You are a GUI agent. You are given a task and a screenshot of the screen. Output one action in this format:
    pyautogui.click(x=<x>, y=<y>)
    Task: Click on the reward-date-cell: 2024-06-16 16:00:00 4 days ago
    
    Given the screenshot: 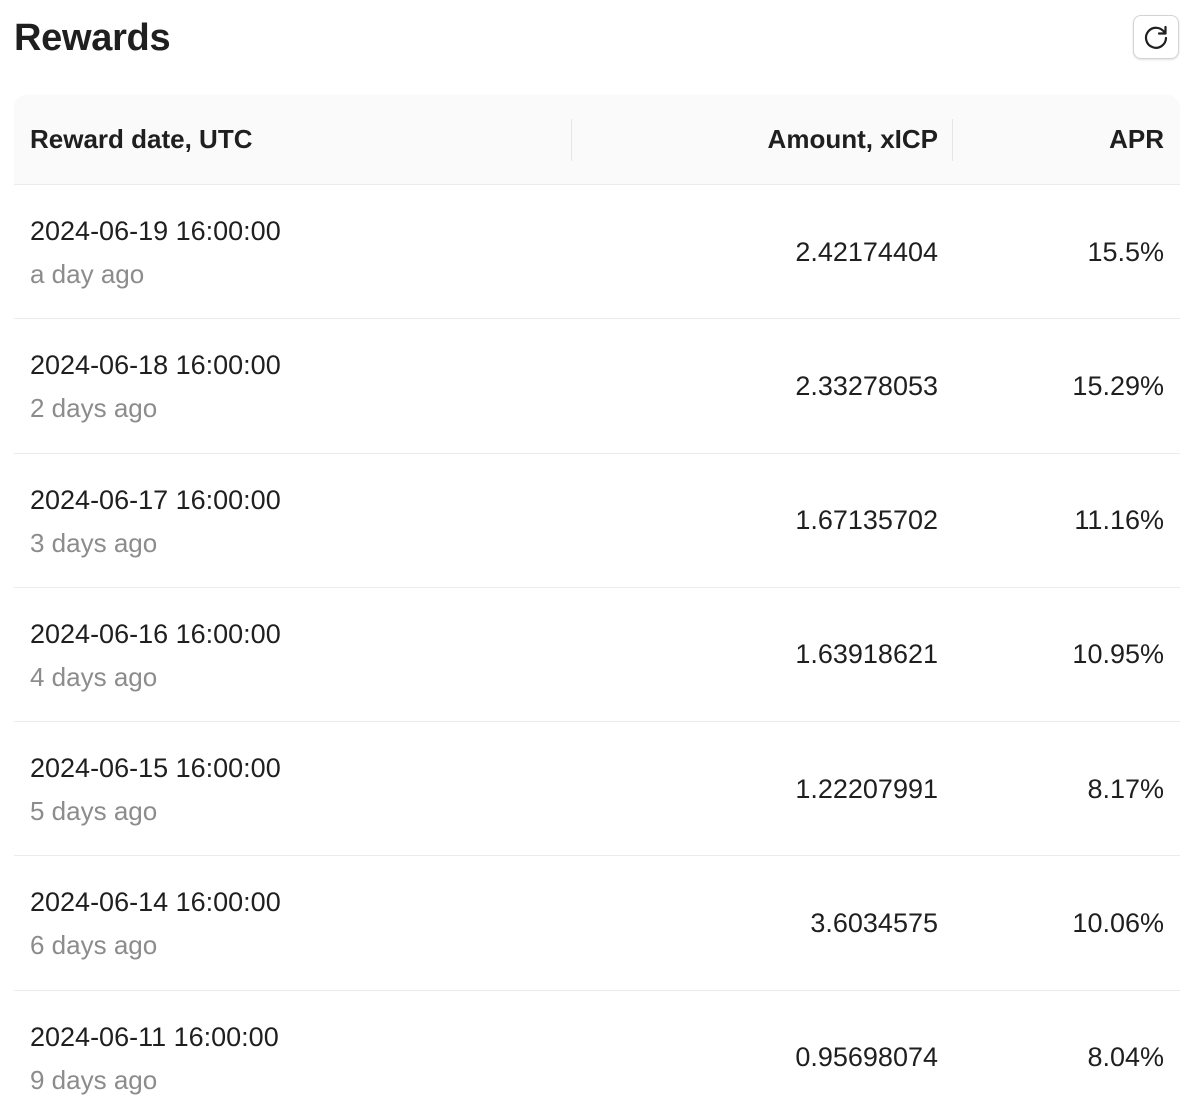 What is the action you would take?
    pyautogui.click(x=155, y=655)
    